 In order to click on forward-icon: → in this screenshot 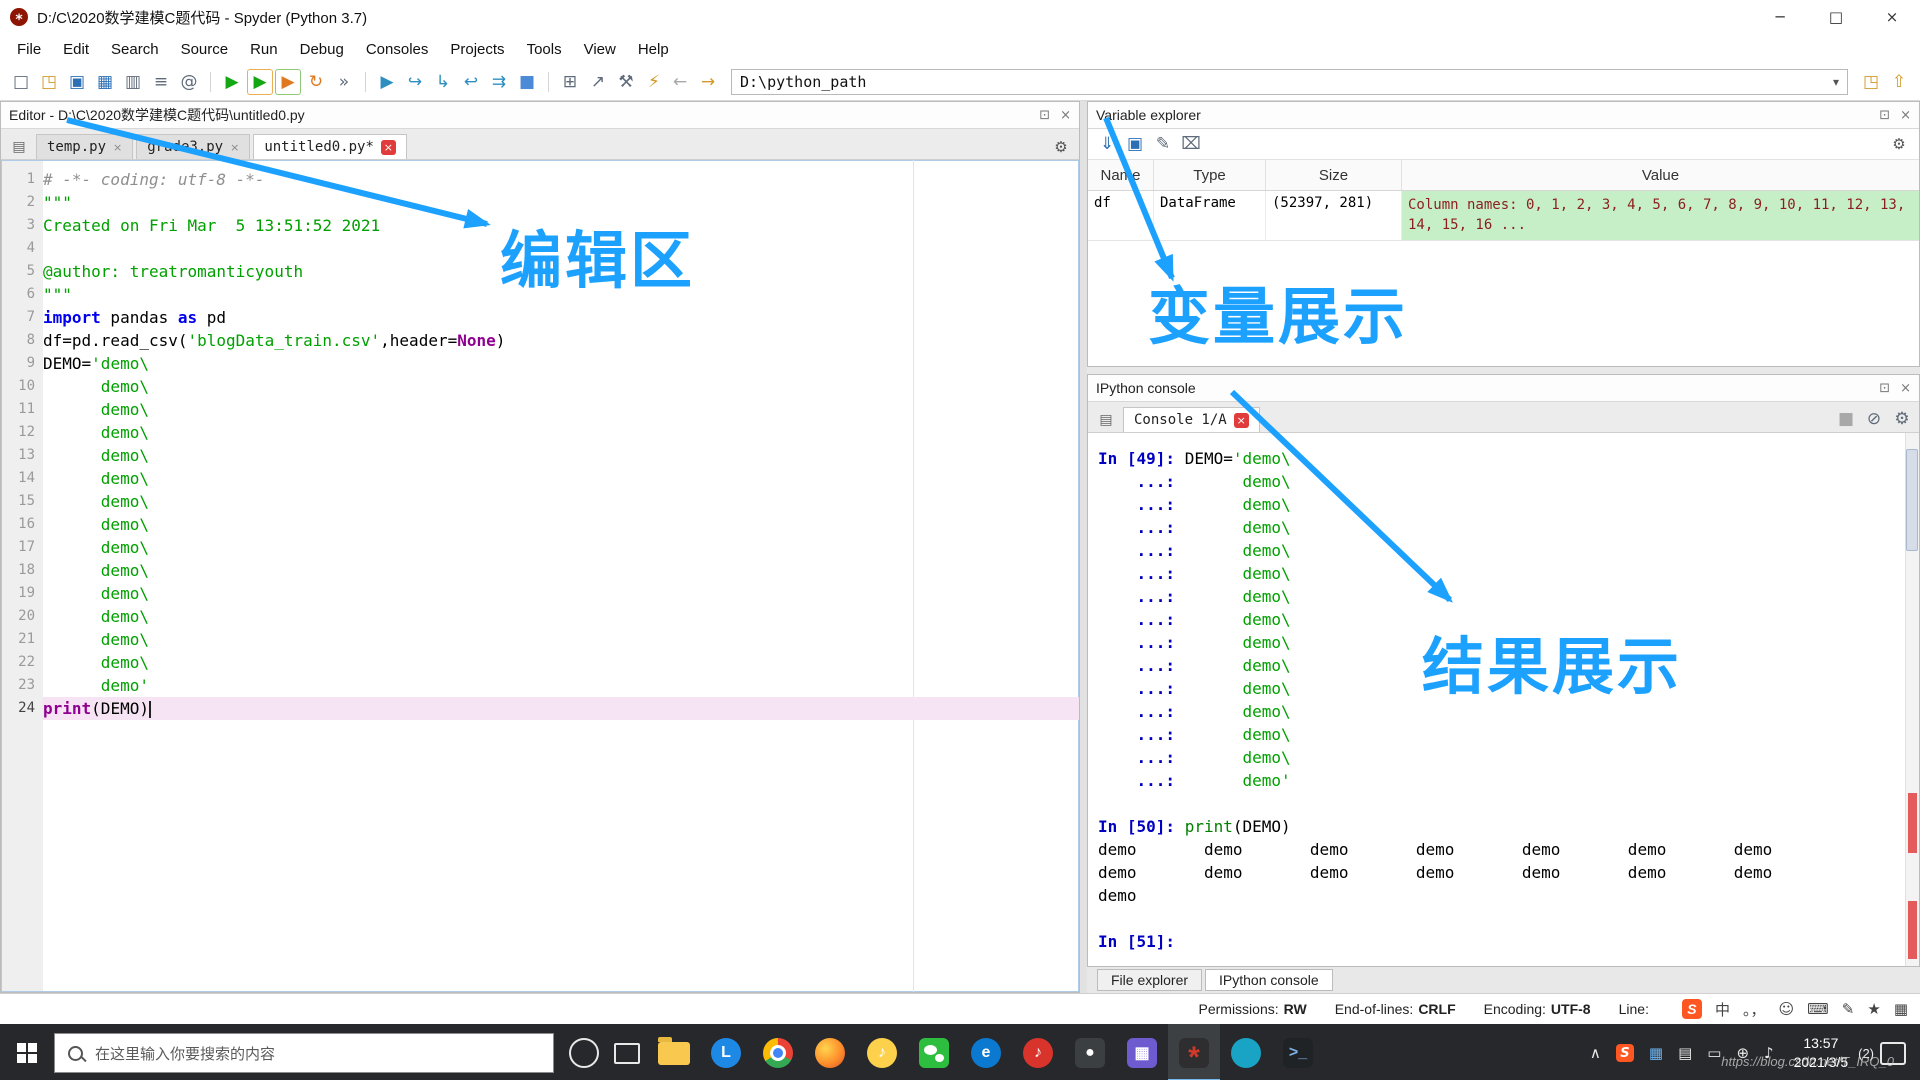, I will do `click(708, 82)`.